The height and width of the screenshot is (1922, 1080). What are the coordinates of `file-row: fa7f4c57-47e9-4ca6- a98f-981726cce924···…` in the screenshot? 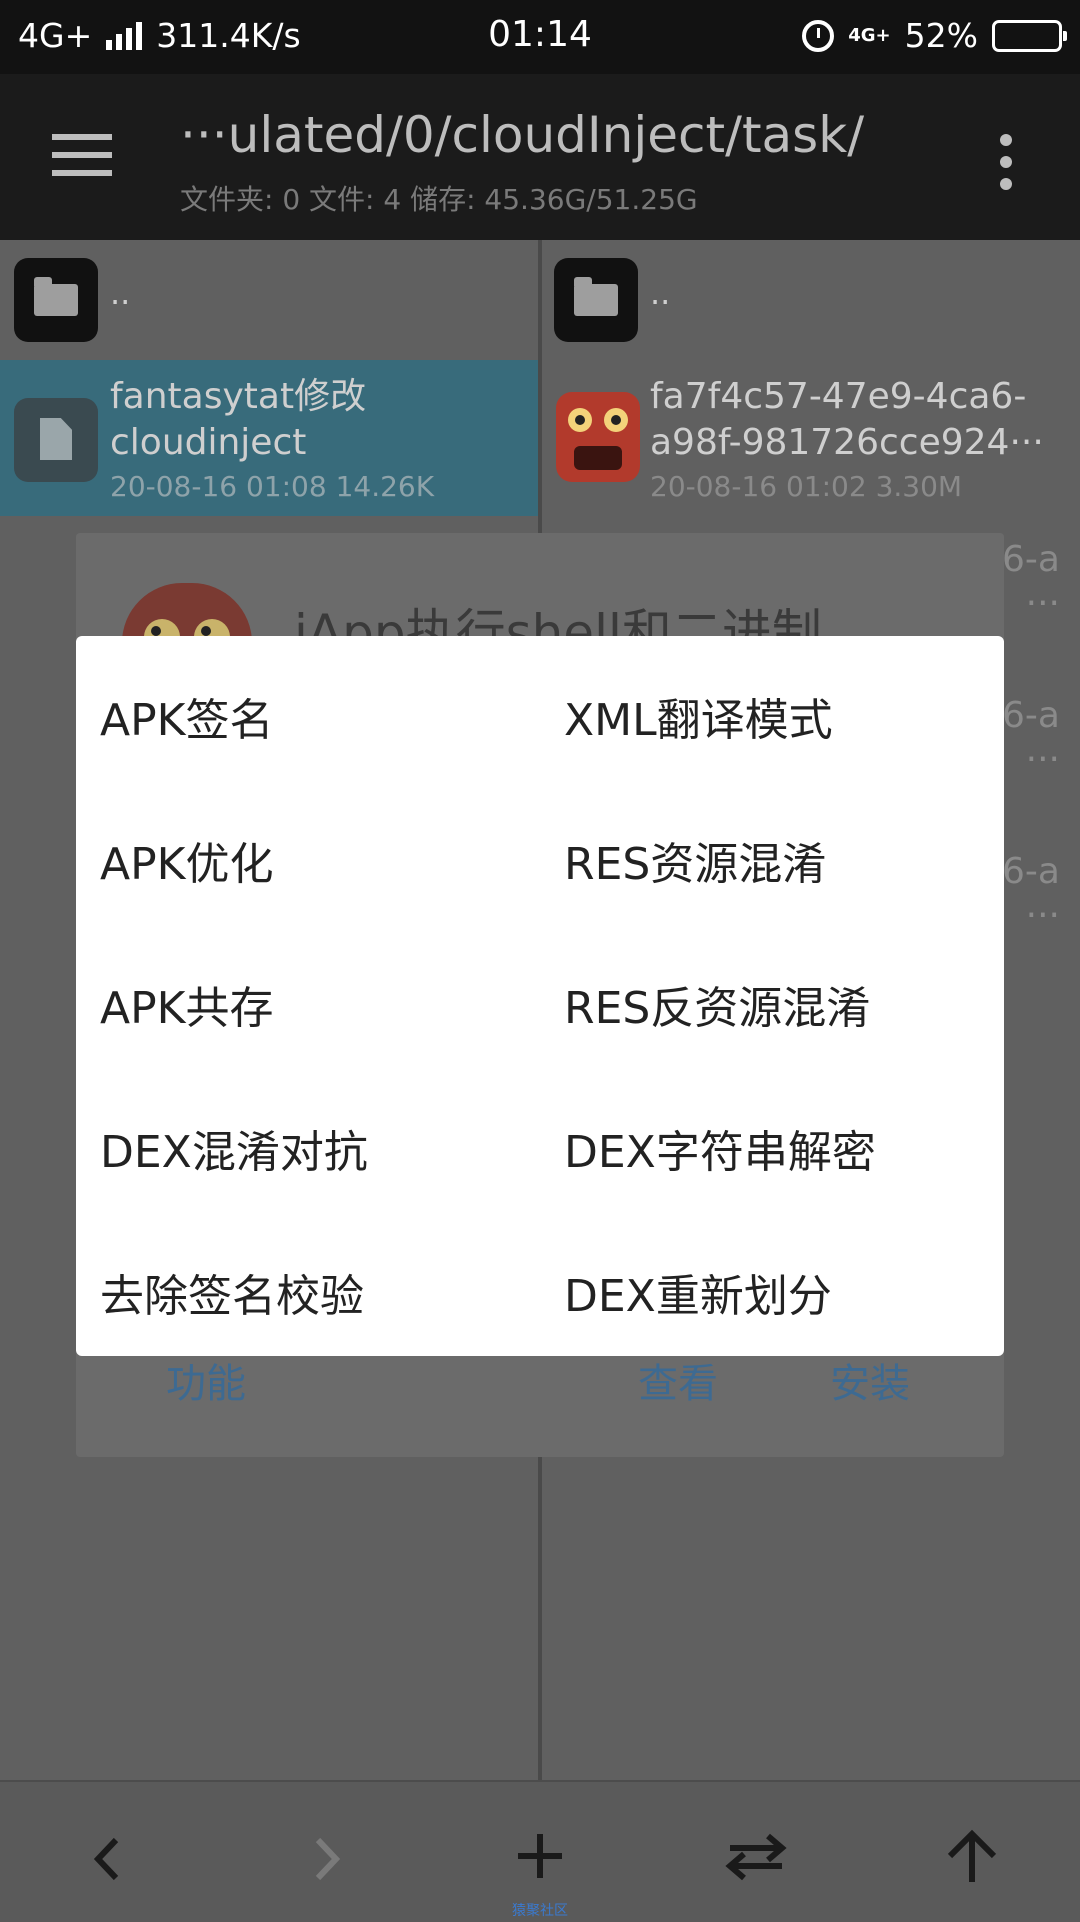 It's located at (811, 438).